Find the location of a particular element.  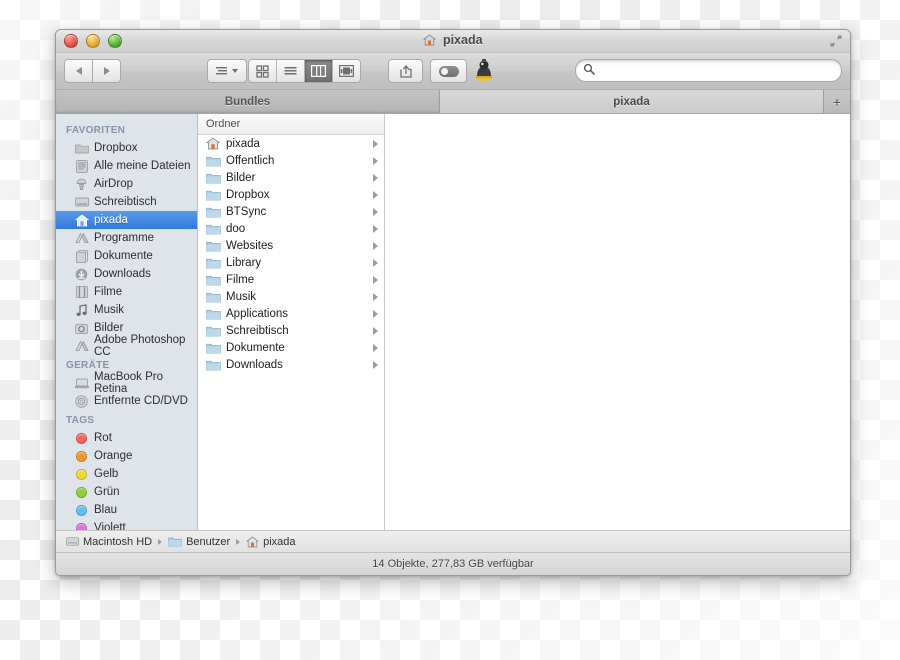

action-pill-icon is located at coordinates (448, 71).